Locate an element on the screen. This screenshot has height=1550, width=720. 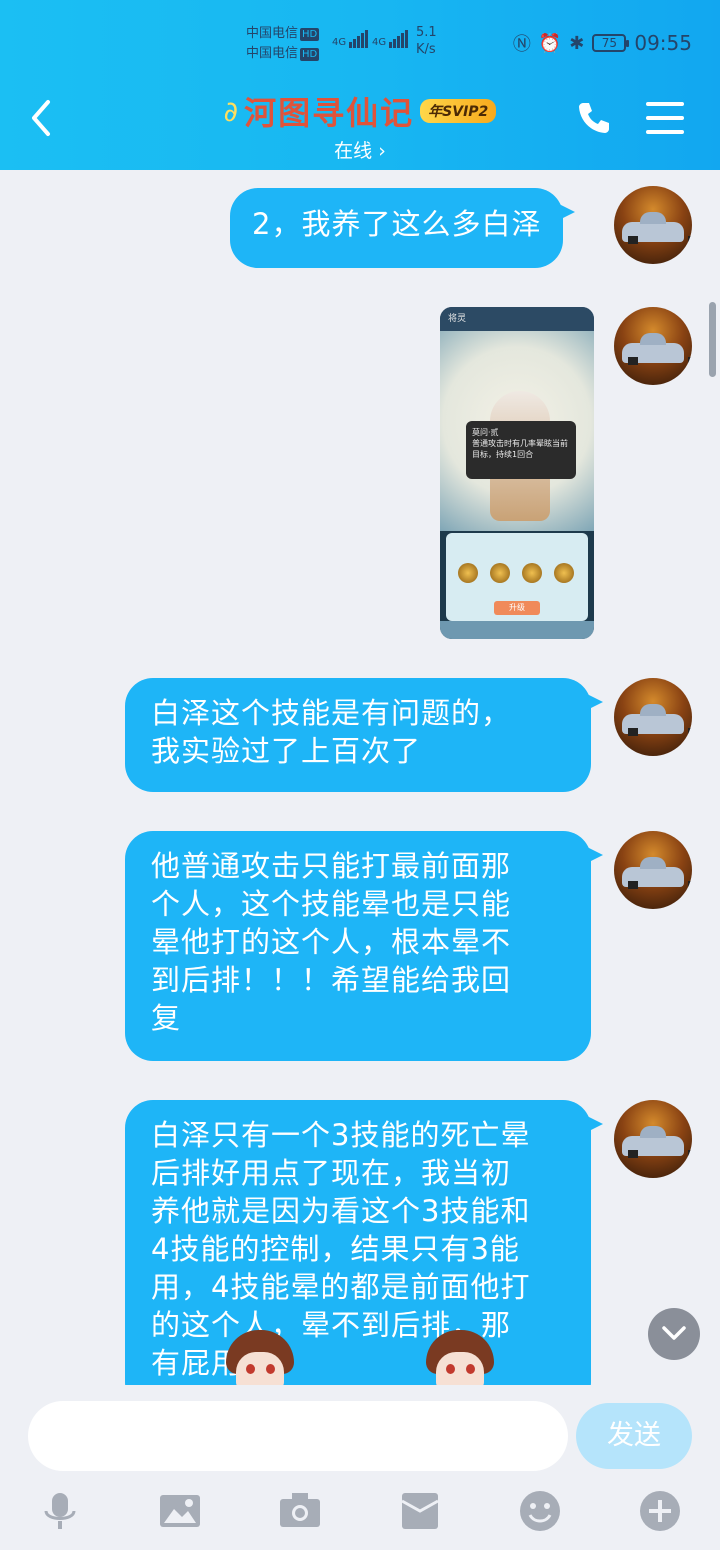
message-line: 到后排！！！希望能给我回 is located at coordinates (331, 980).